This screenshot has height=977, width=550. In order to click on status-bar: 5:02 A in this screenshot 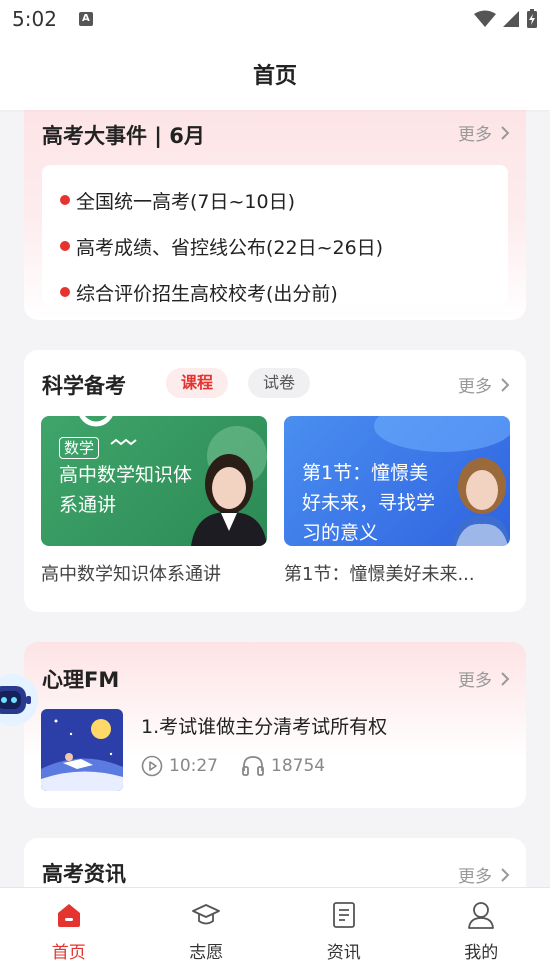, I will do `click(275, 19)`.